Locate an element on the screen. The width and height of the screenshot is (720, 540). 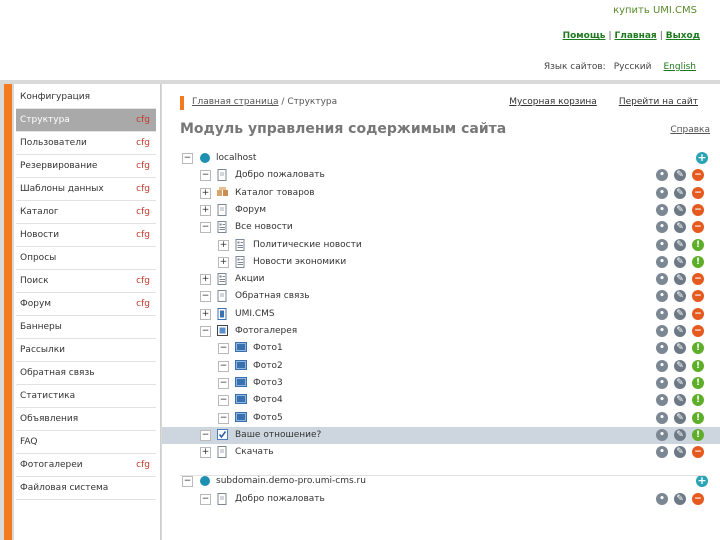
tree-row: − Обратная связь • ✎ − is located at coordinates (441, 296).